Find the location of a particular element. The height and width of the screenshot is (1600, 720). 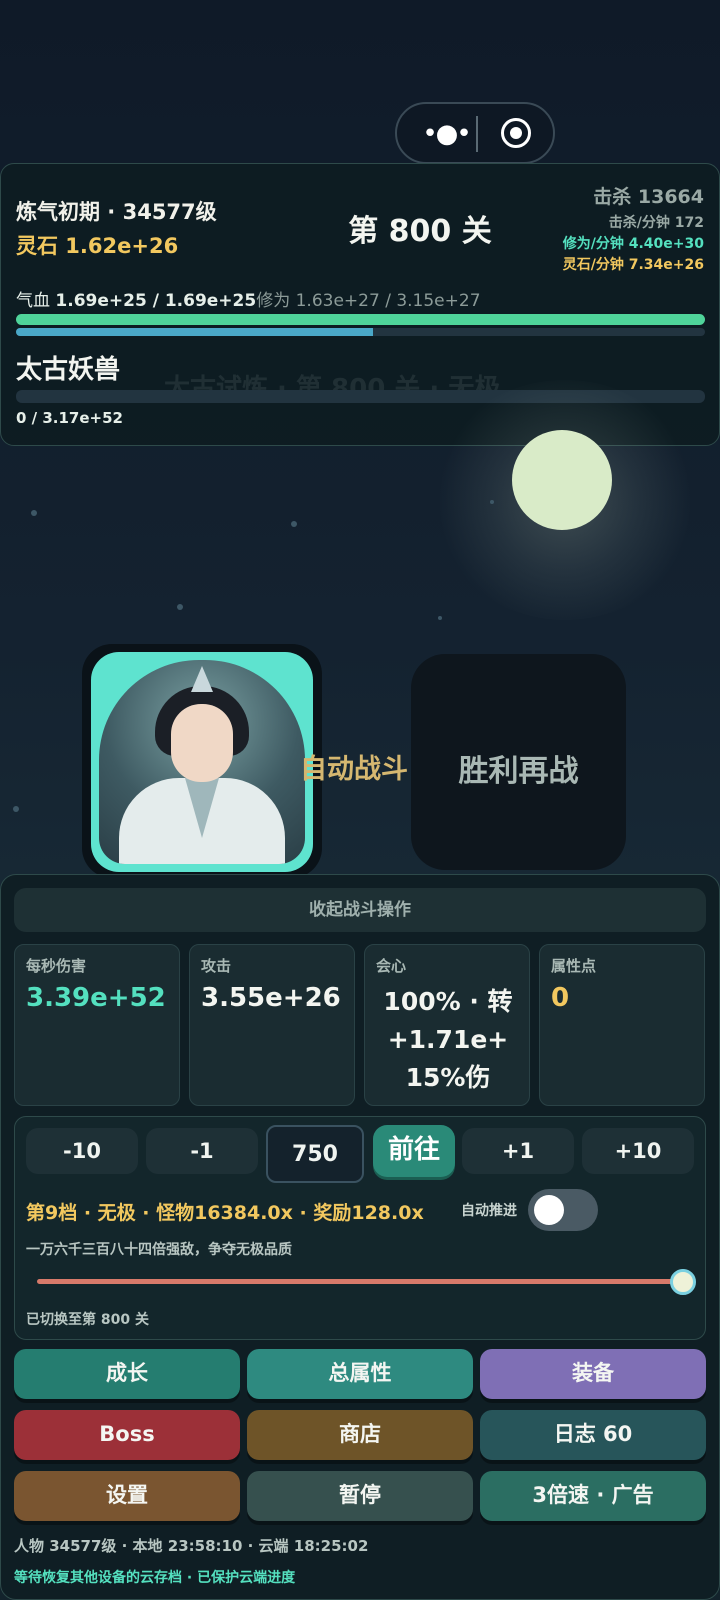

difficulty-slider-track is located at coordinates (361, 1281).